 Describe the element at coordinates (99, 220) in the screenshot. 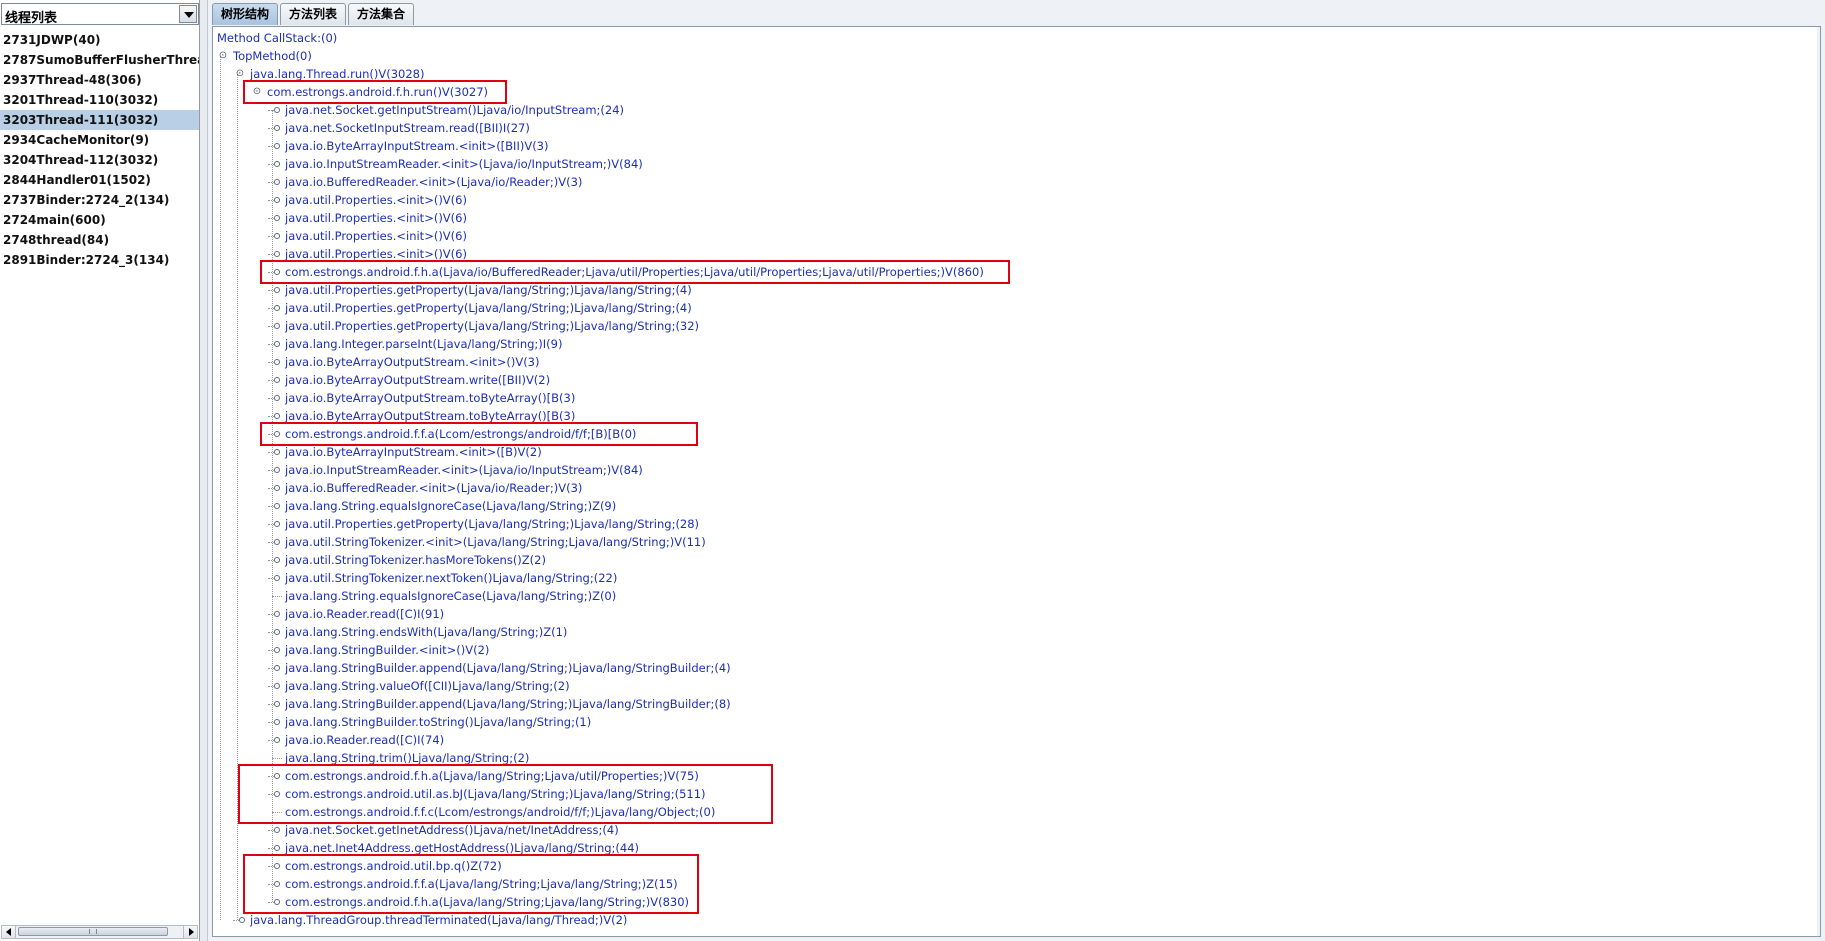

I see `thread-list-item: 2724main(600)` at that location.